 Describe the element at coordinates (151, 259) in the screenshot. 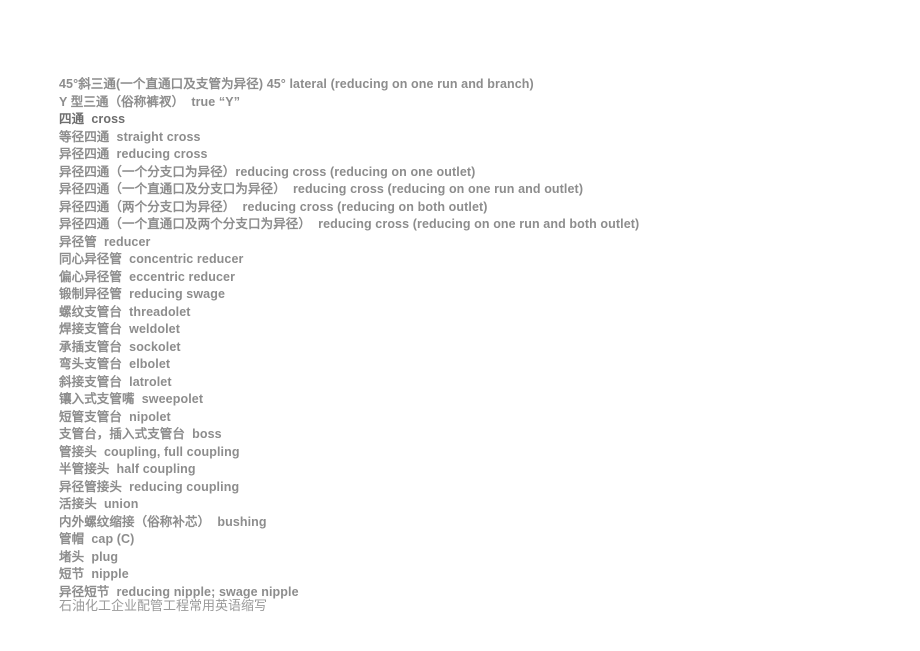

I see `glossary-entry: 同心异径管 concentric reducer` at that location.